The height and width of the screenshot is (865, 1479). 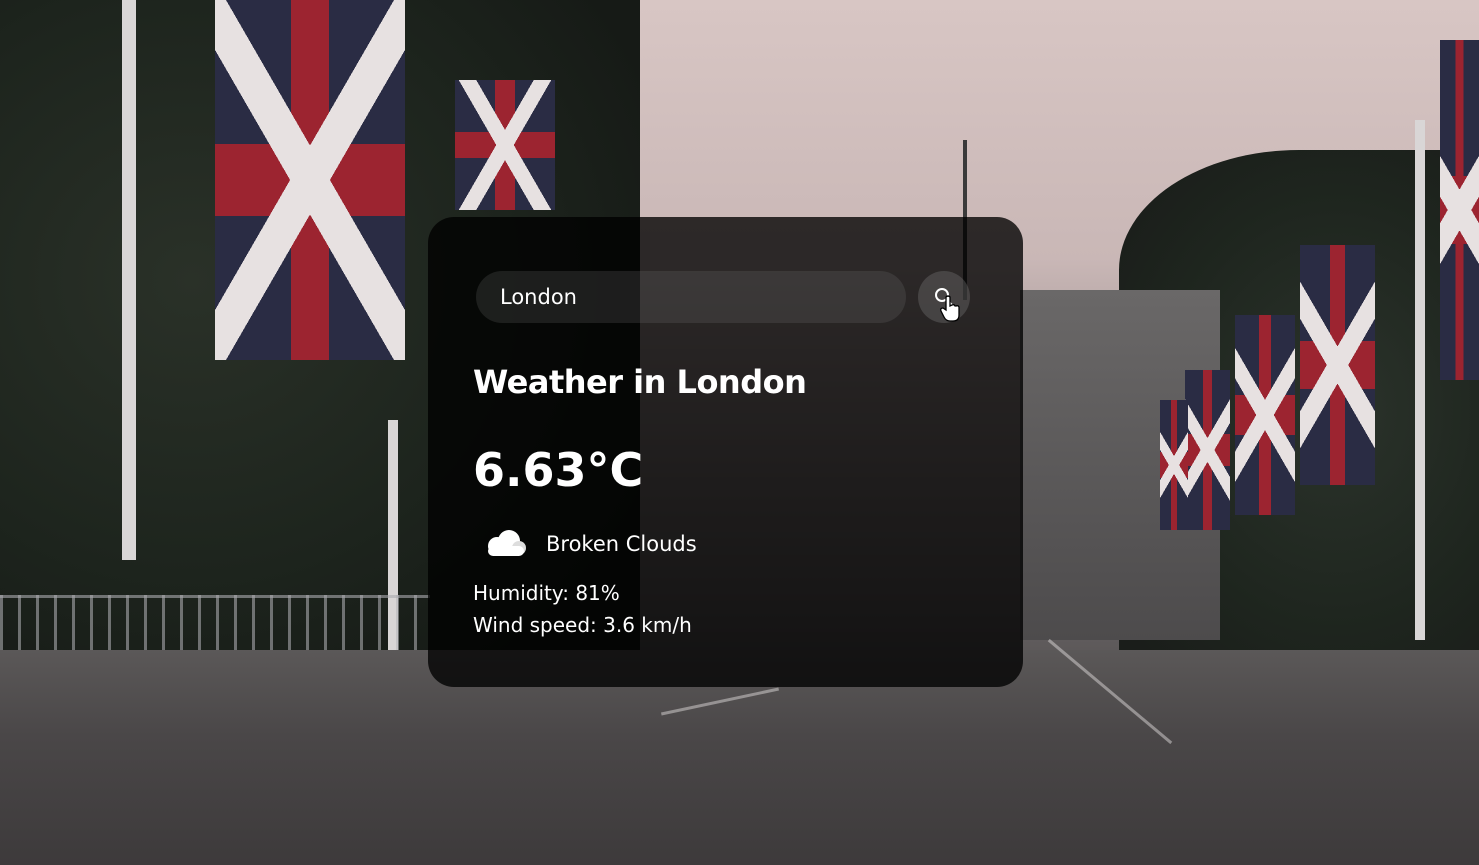 What do you see at coordinates (558, 470) in the screenshot?
I see `temperature: 6.63°C` at bounding box center [558, 470].